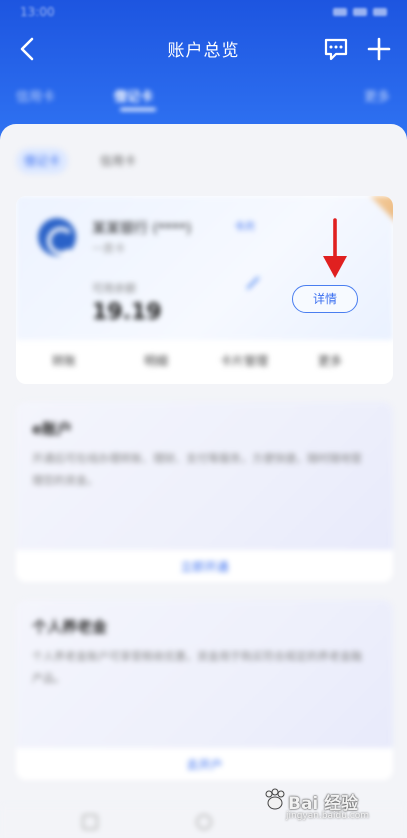  I want to click on subtab-active: 借记卡, so click(42, 161).